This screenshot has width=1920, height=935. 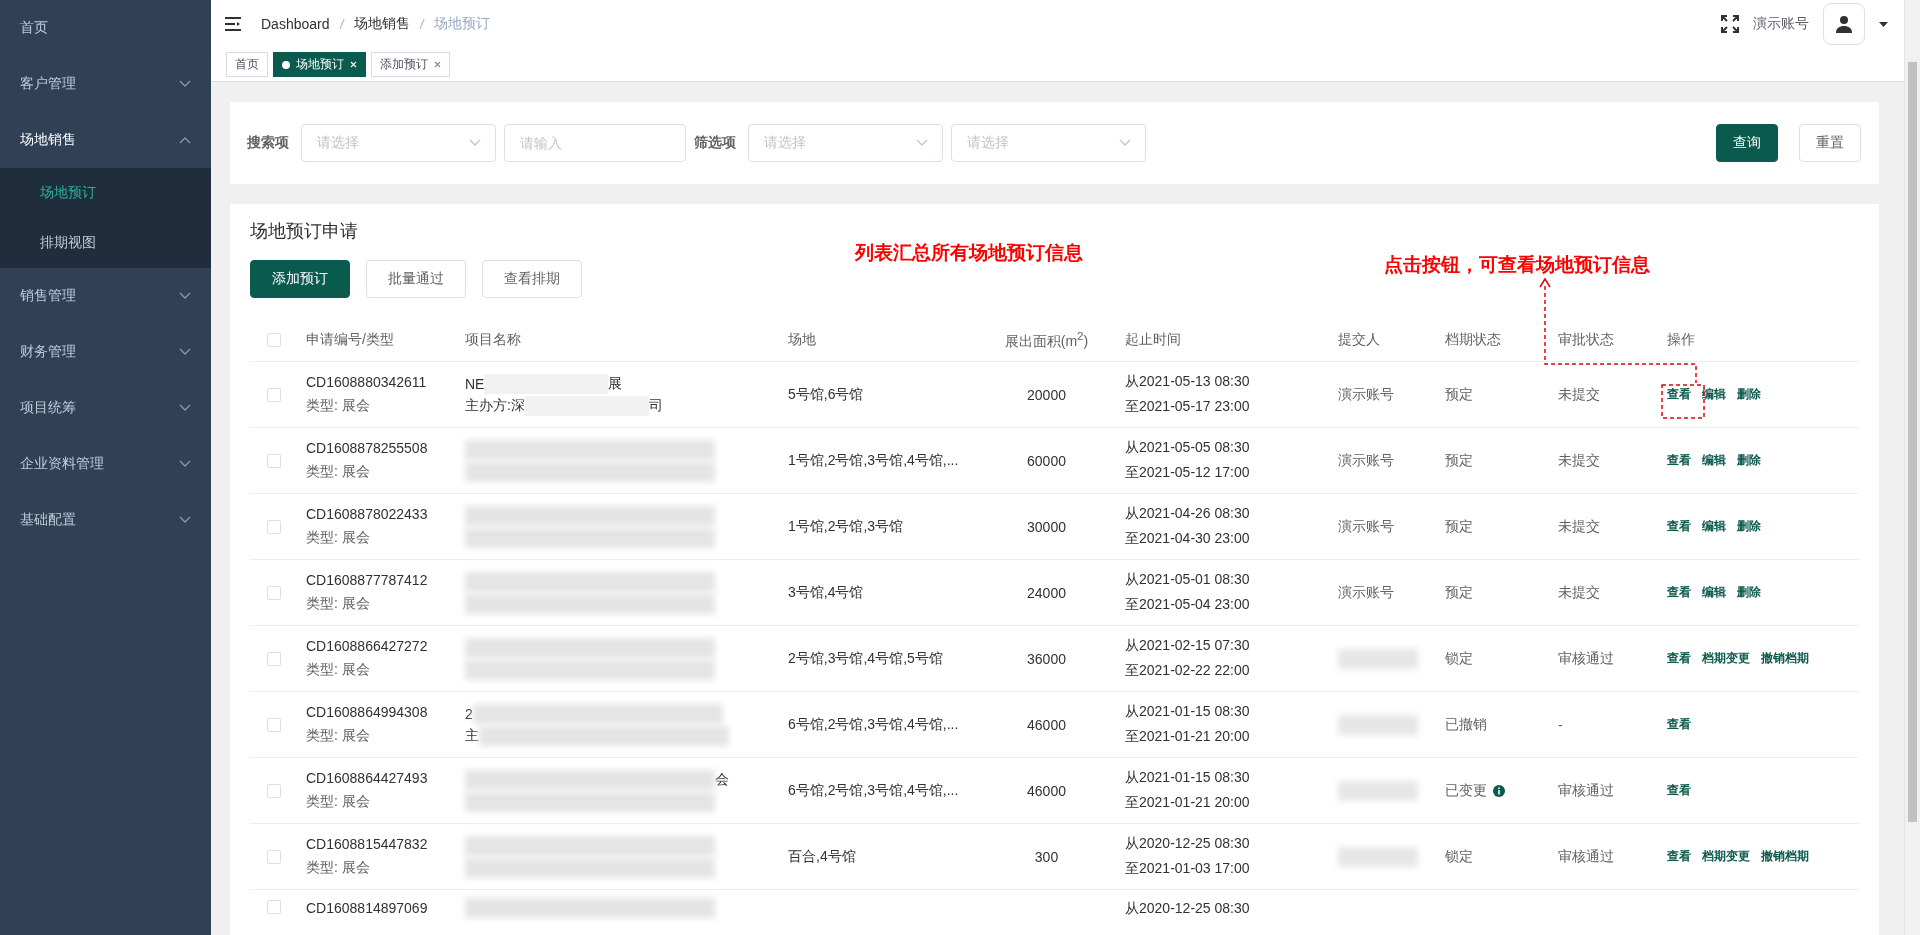 I want to click on project-name-fragment: 展, so click(x=615, y=383).